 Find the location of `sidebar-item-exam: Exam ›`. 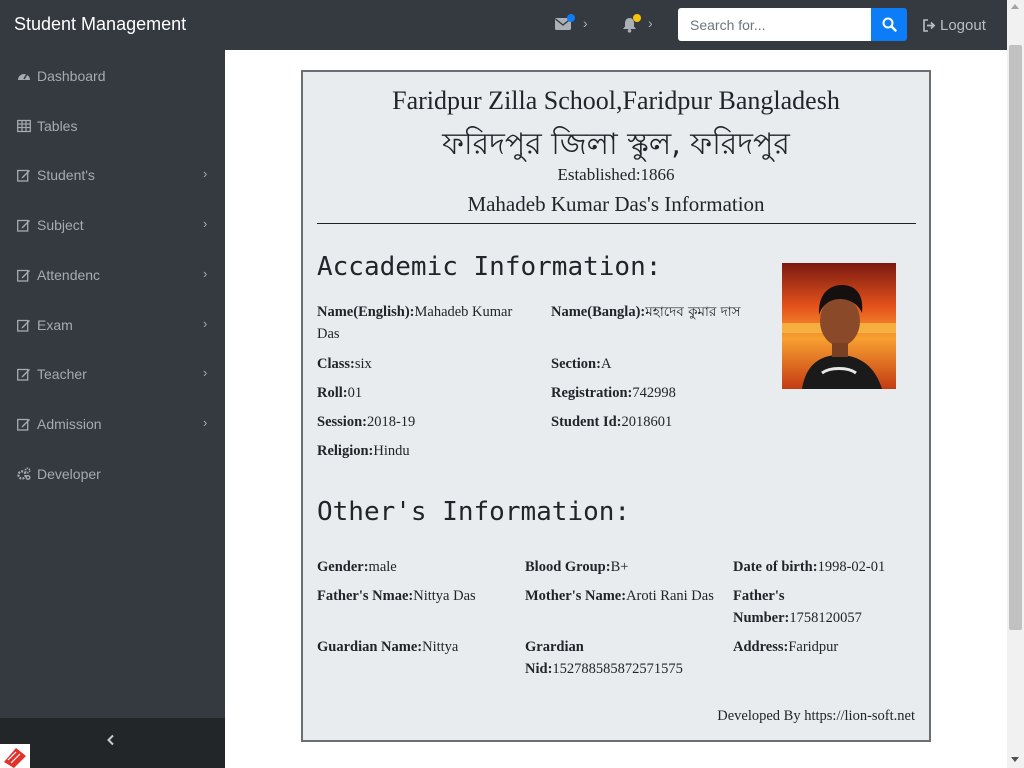

sidebar-item-exam: Exam › is located at coordinates (112, 325).